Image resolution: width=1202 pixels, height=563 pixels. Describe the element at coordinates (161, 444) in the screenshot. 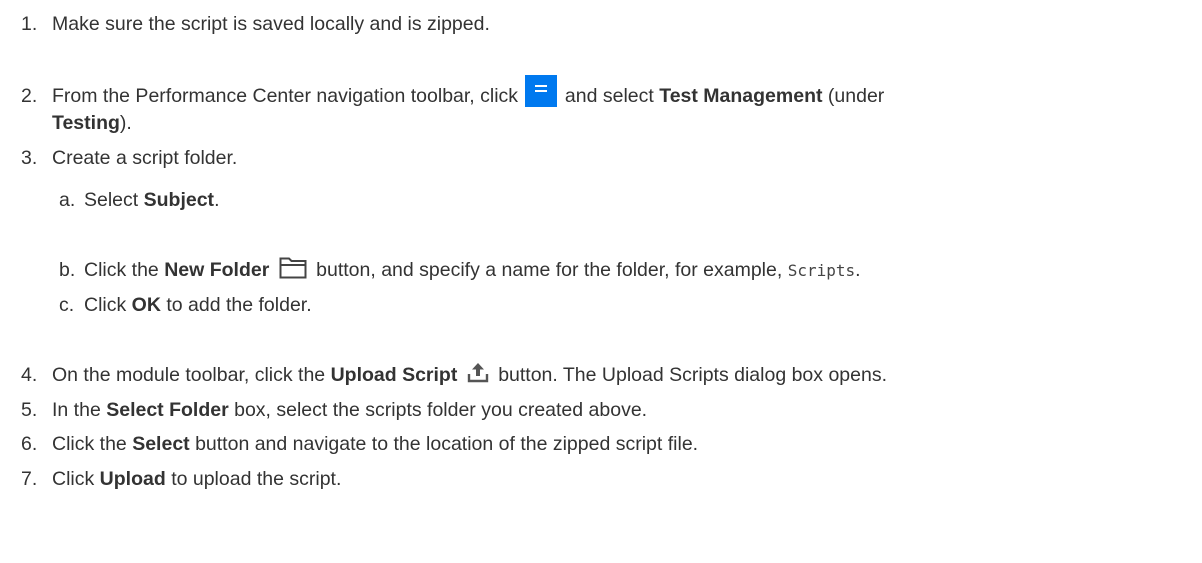

I see `step-bold: Select` at that location.